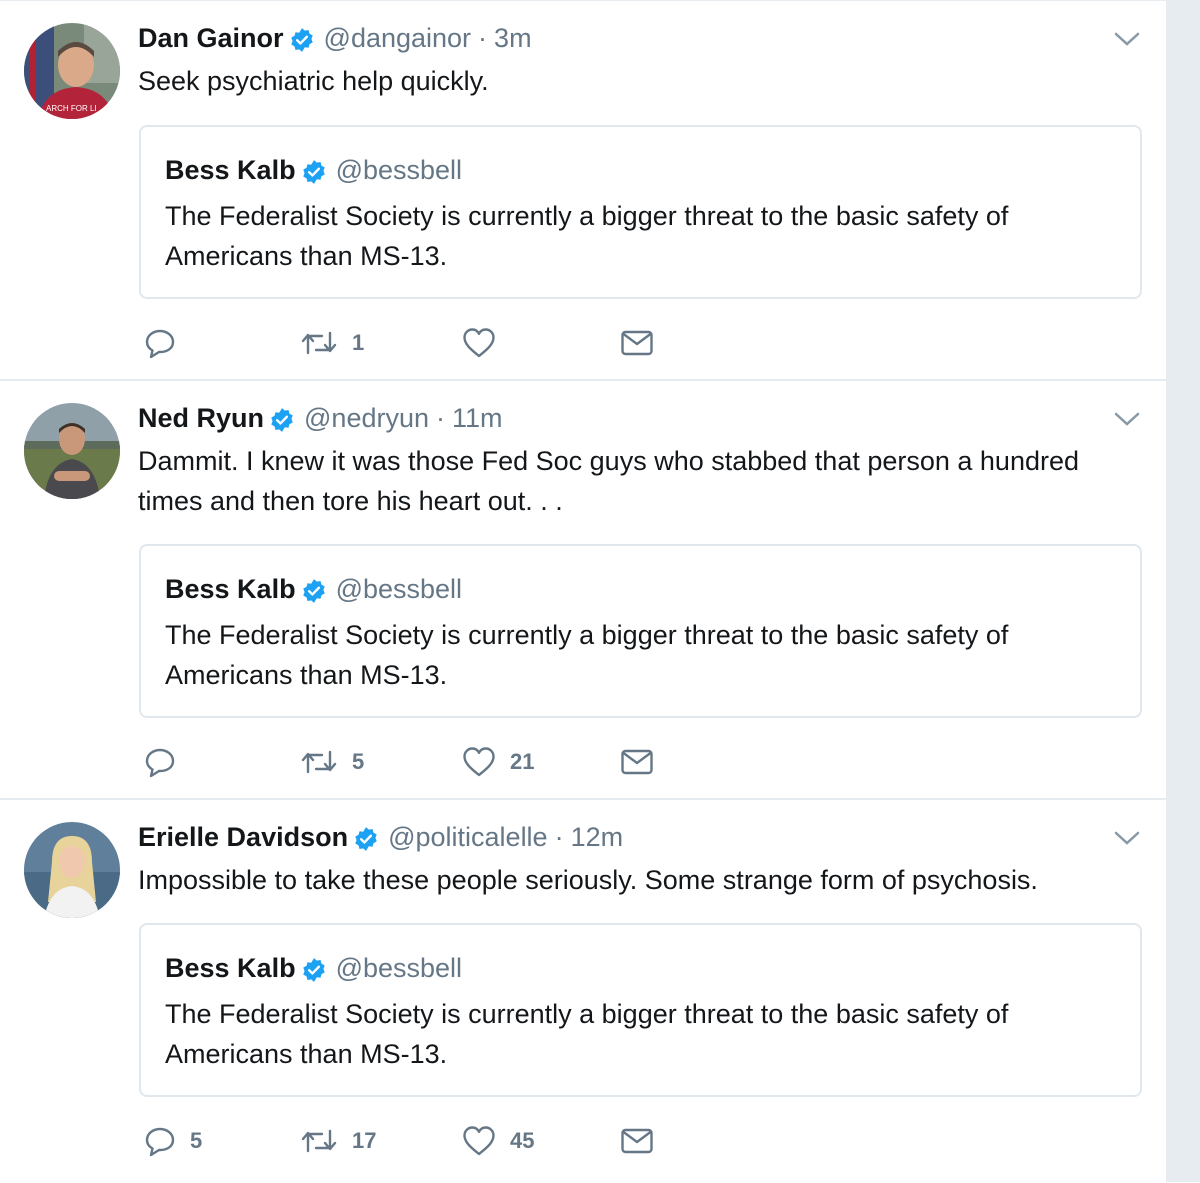 This screenshot has width=1200, height=1183. What do you see at coordinates (583, 762) in the screenshot?
I see `tweet-actions: 5 21` at bounding box center [583, 762].